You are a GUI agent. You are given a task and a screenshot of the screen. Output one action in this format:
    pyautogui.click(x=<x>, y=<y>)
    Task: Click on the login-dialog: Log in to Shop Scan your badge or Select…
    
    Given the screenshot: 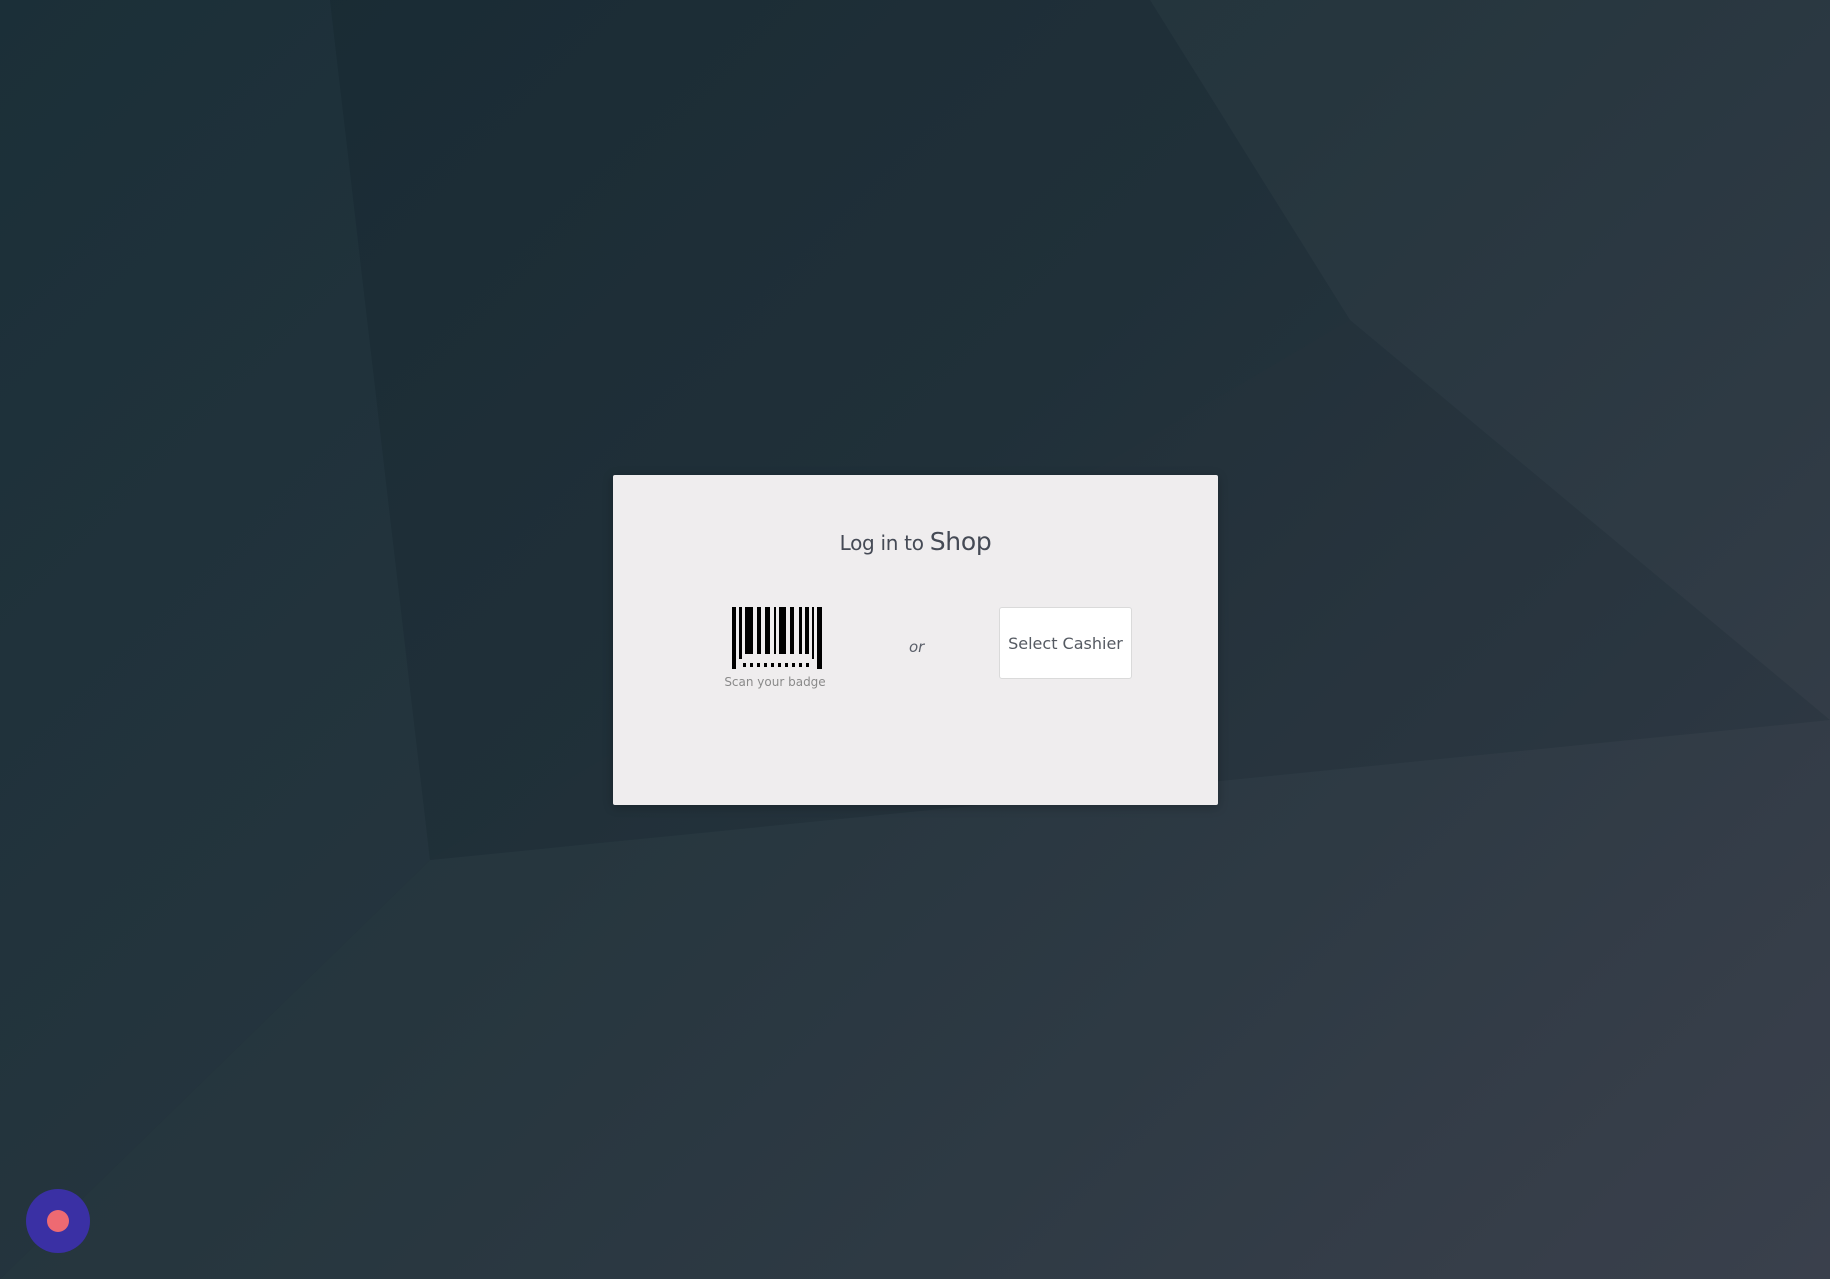 What is the action you would take?
    pyautogui.click(x=915, y=640)
    